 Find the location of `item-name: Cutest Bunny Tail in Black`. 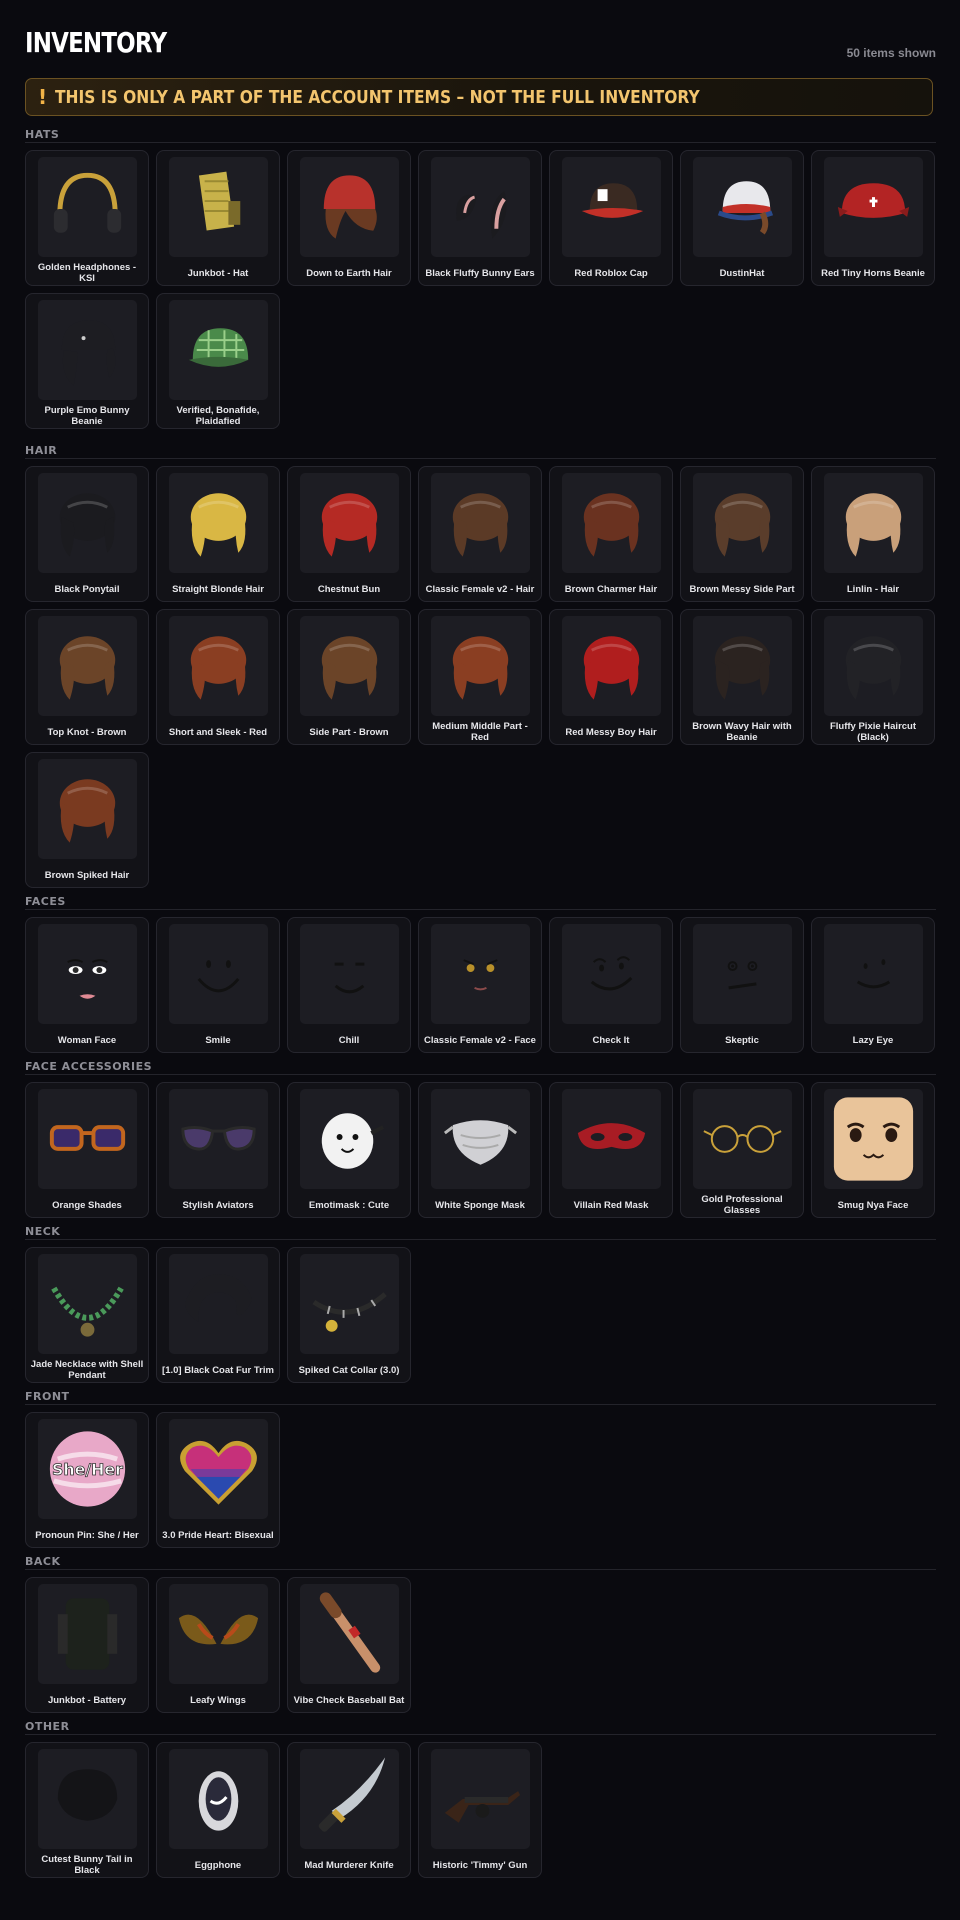

item-name: Cutest Bunny Tail in Black is located at coordinates (87, 1865).